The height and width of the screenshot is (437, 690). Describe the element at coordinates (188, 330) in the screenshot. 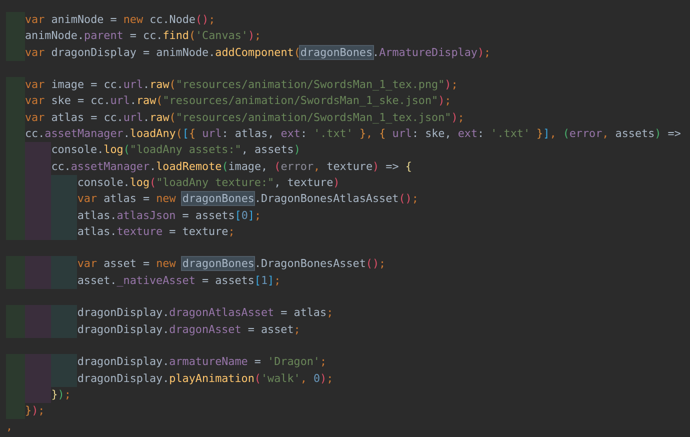

I see `code-line: dragonDisplay.dragonAsset = asset;` at that location.